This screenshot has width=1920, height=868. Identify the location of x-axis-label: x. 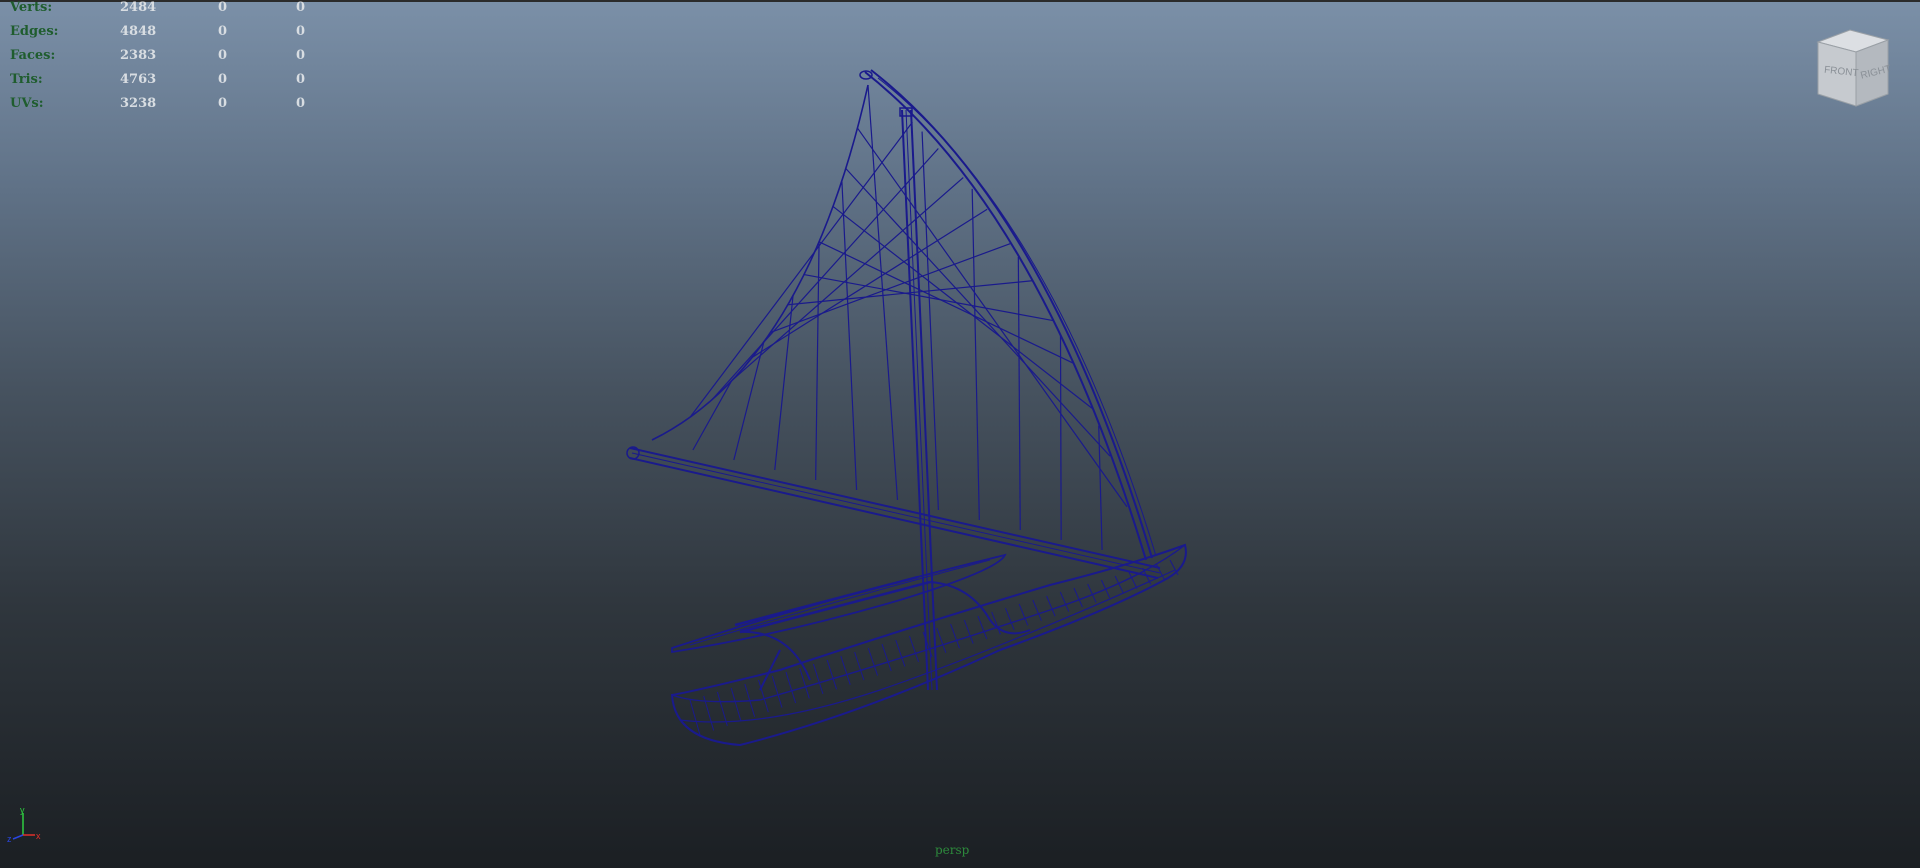
(38, 836).